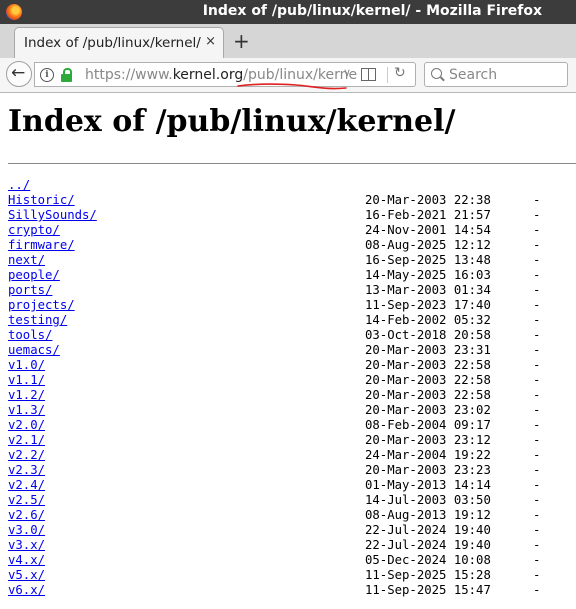 The image size is (576, 609). What do you see at coordinates (26, 260) in the screenshot?
I see `directory-link: next/` at bounding box center [26, 260].